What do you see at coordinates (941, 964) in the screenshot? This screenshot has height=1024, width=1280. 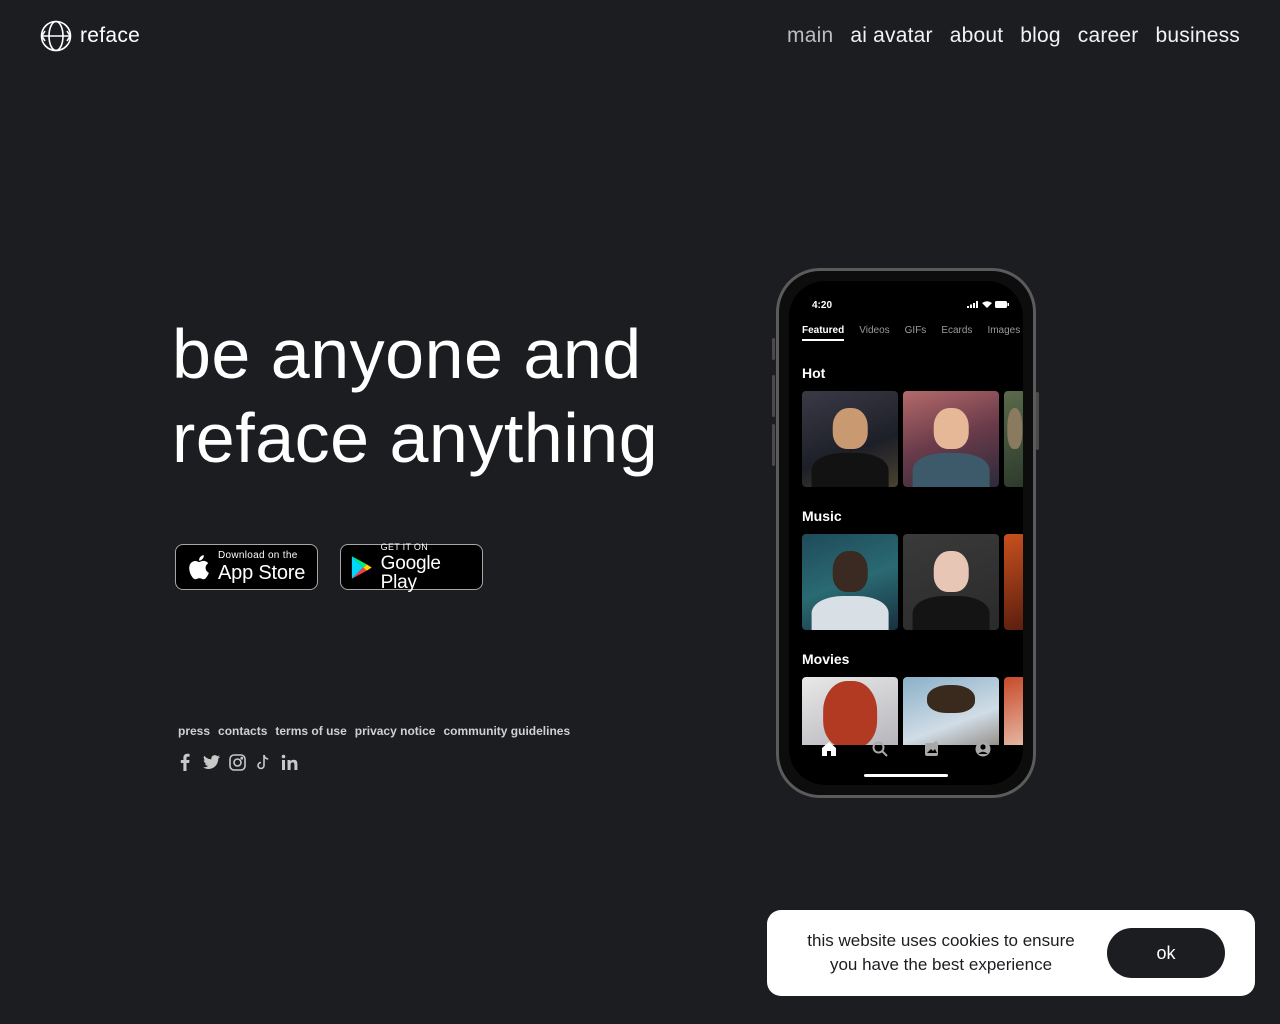 I see `cookie-text-line2: you have the best experience` at bounding box center [941, 964].